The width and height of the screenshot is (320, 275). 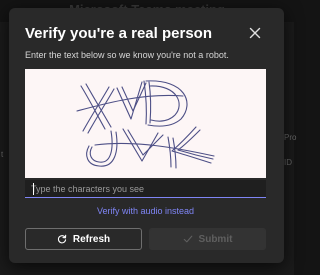 I want to click on close-icon, so click(x=255, y=33).